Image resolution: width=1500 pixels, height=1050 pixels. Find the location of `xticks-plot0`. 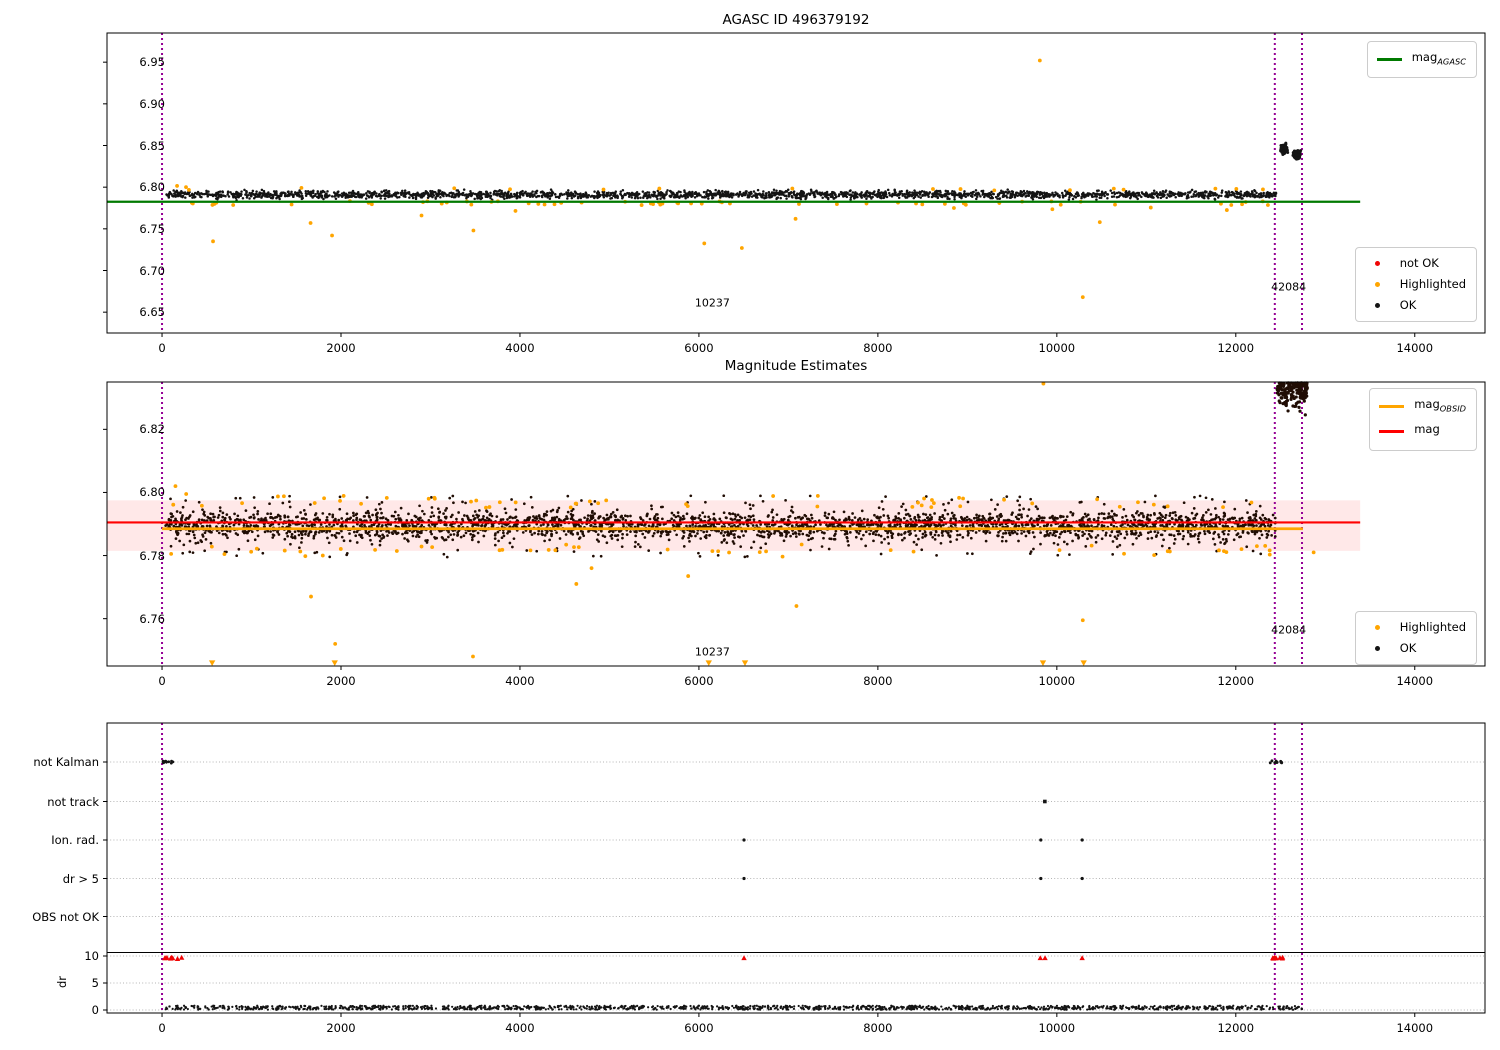

xticks-plot0 is located at coordinates (788, 335).